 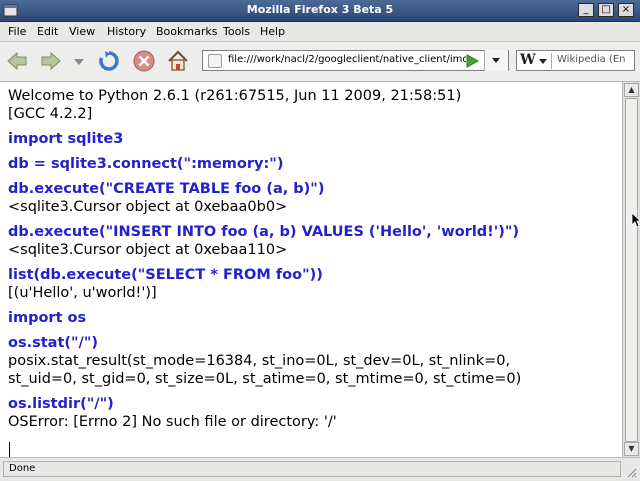 I want to click on console-line: list(db.execute("SELECT * FROM foo")), so click(x=165, y=275).